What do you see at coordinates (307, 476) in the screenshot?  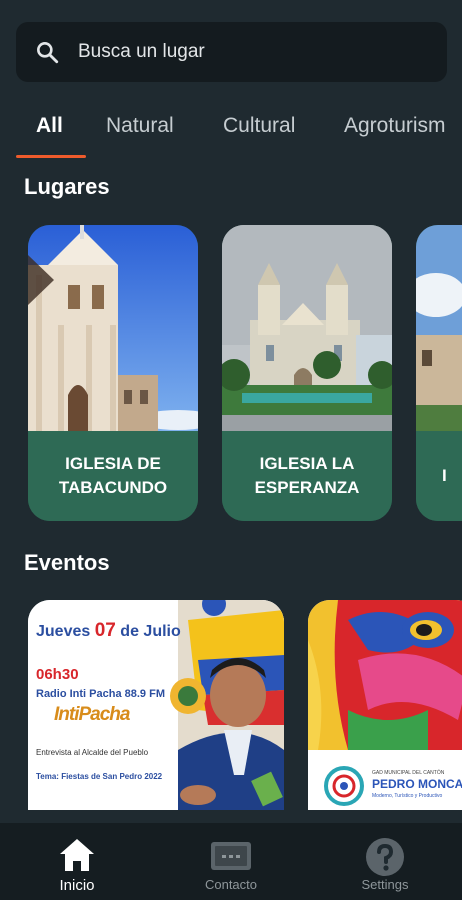 I see `place-name: IGLESIA LA ESPERANZA` at bounding box center [307, 476].